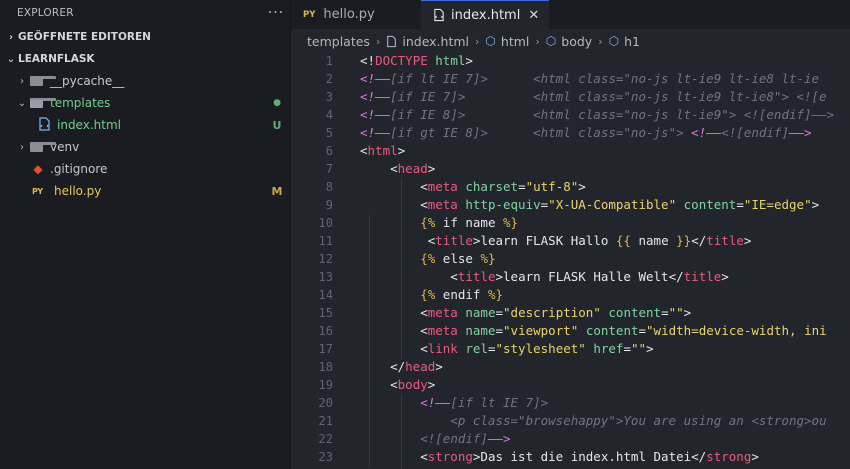 The image size is (850, 469). What do you see at coordinates (710, 204) in the screenshot?
I see `code-token: content` at bounding box center [710, 204].